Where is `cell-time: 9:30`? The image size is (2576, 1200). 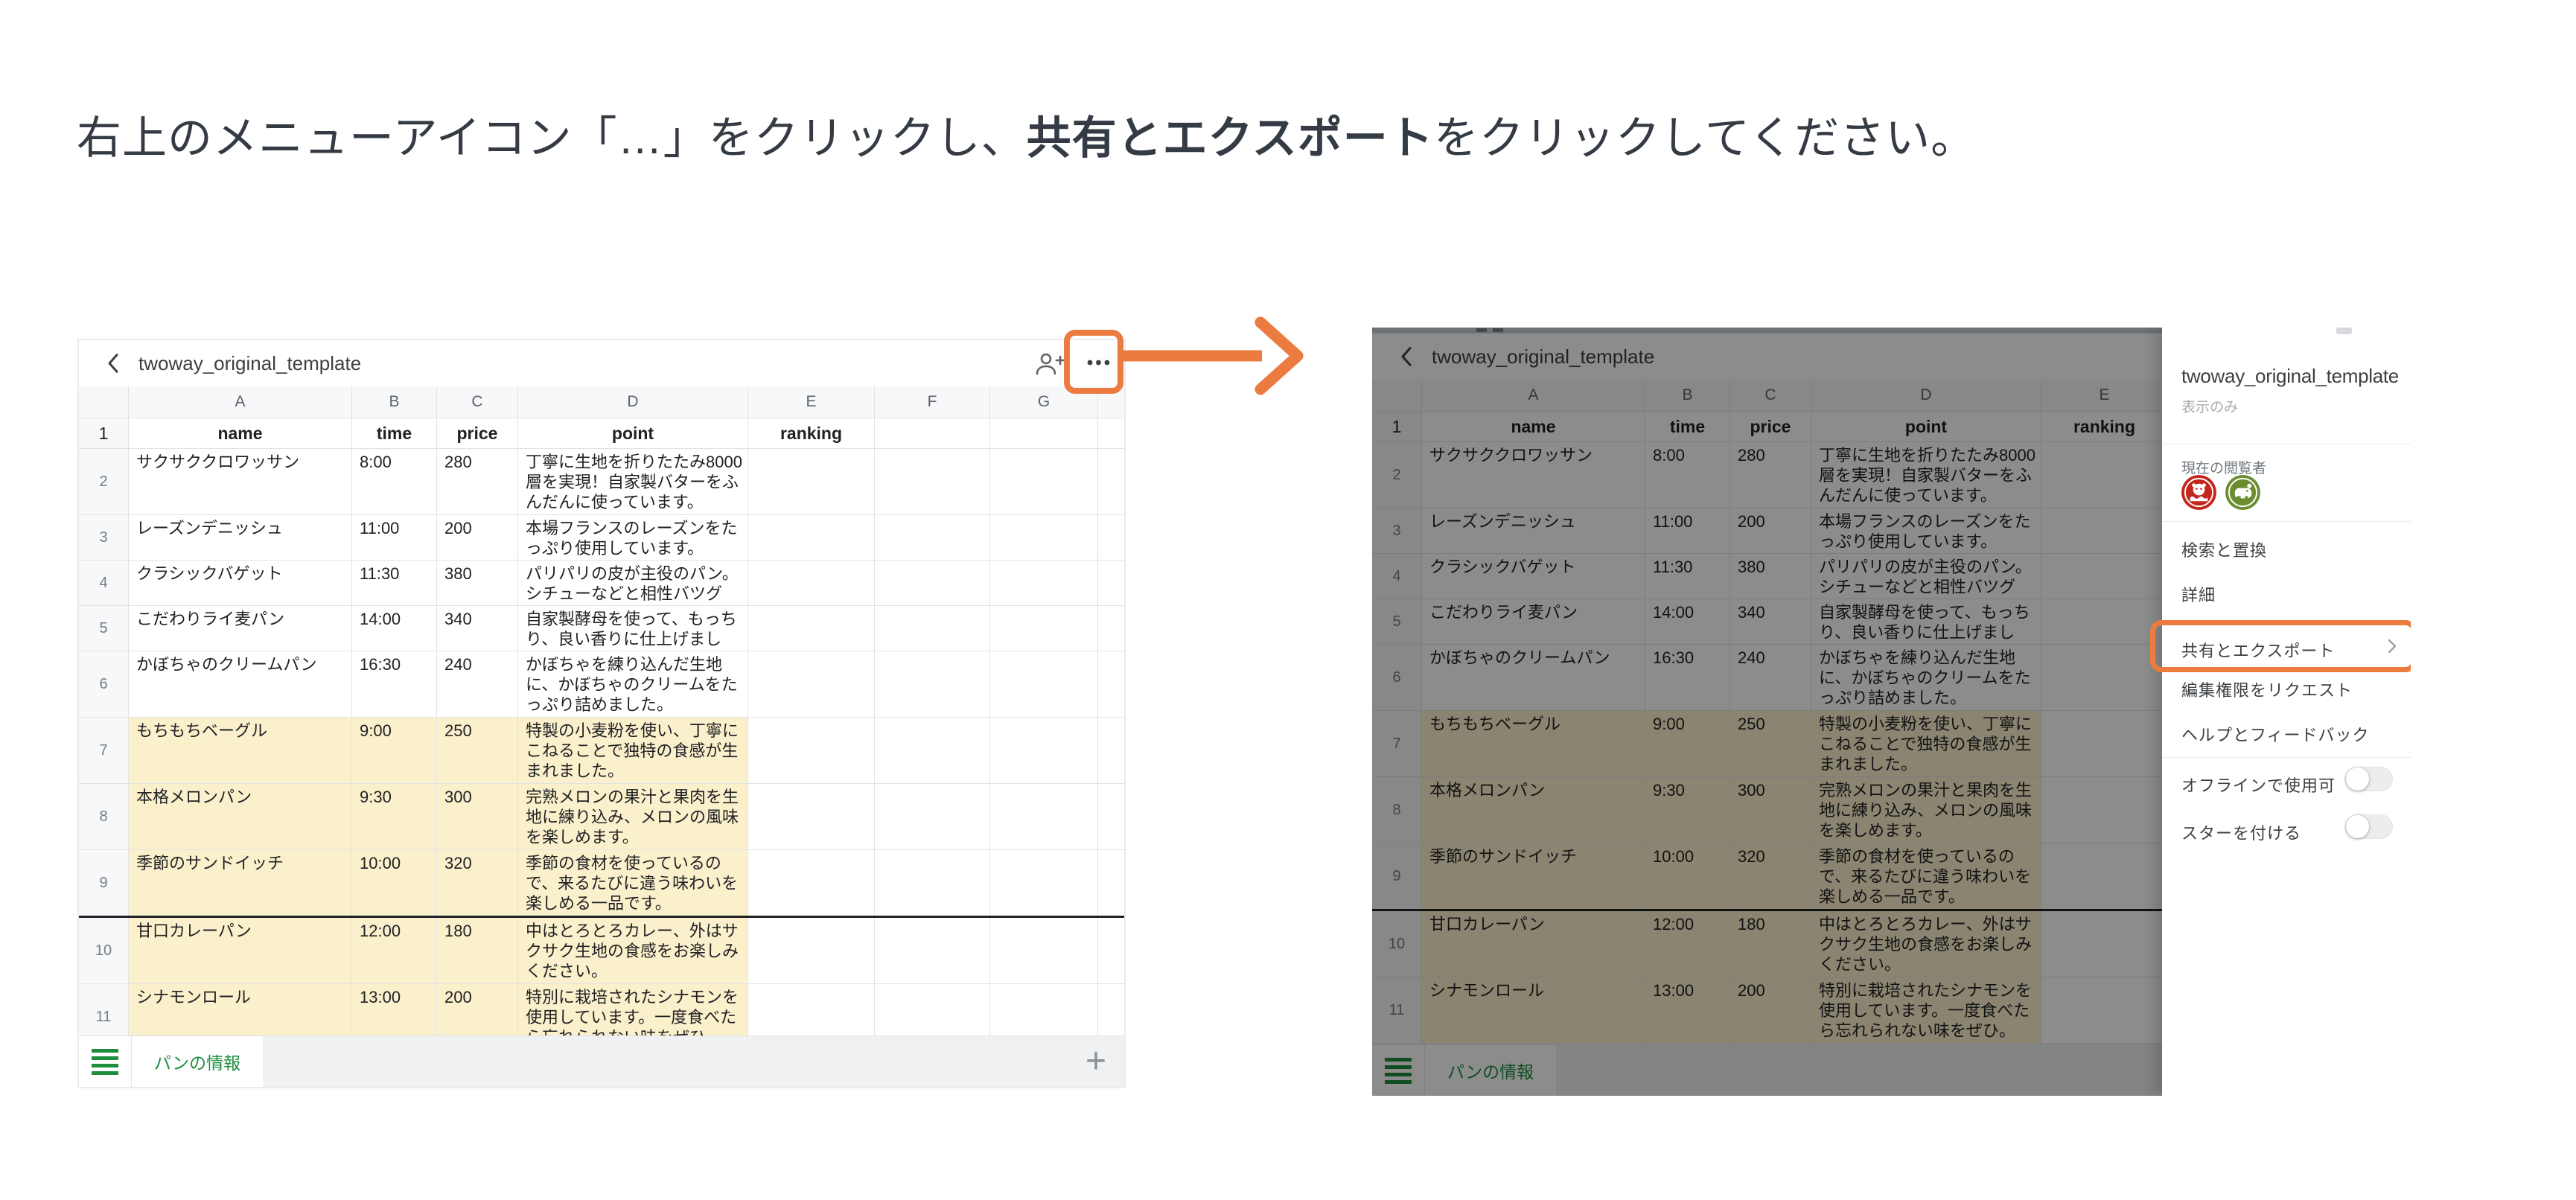
cell-time: 9:30 is located at coordinates (394, 817).